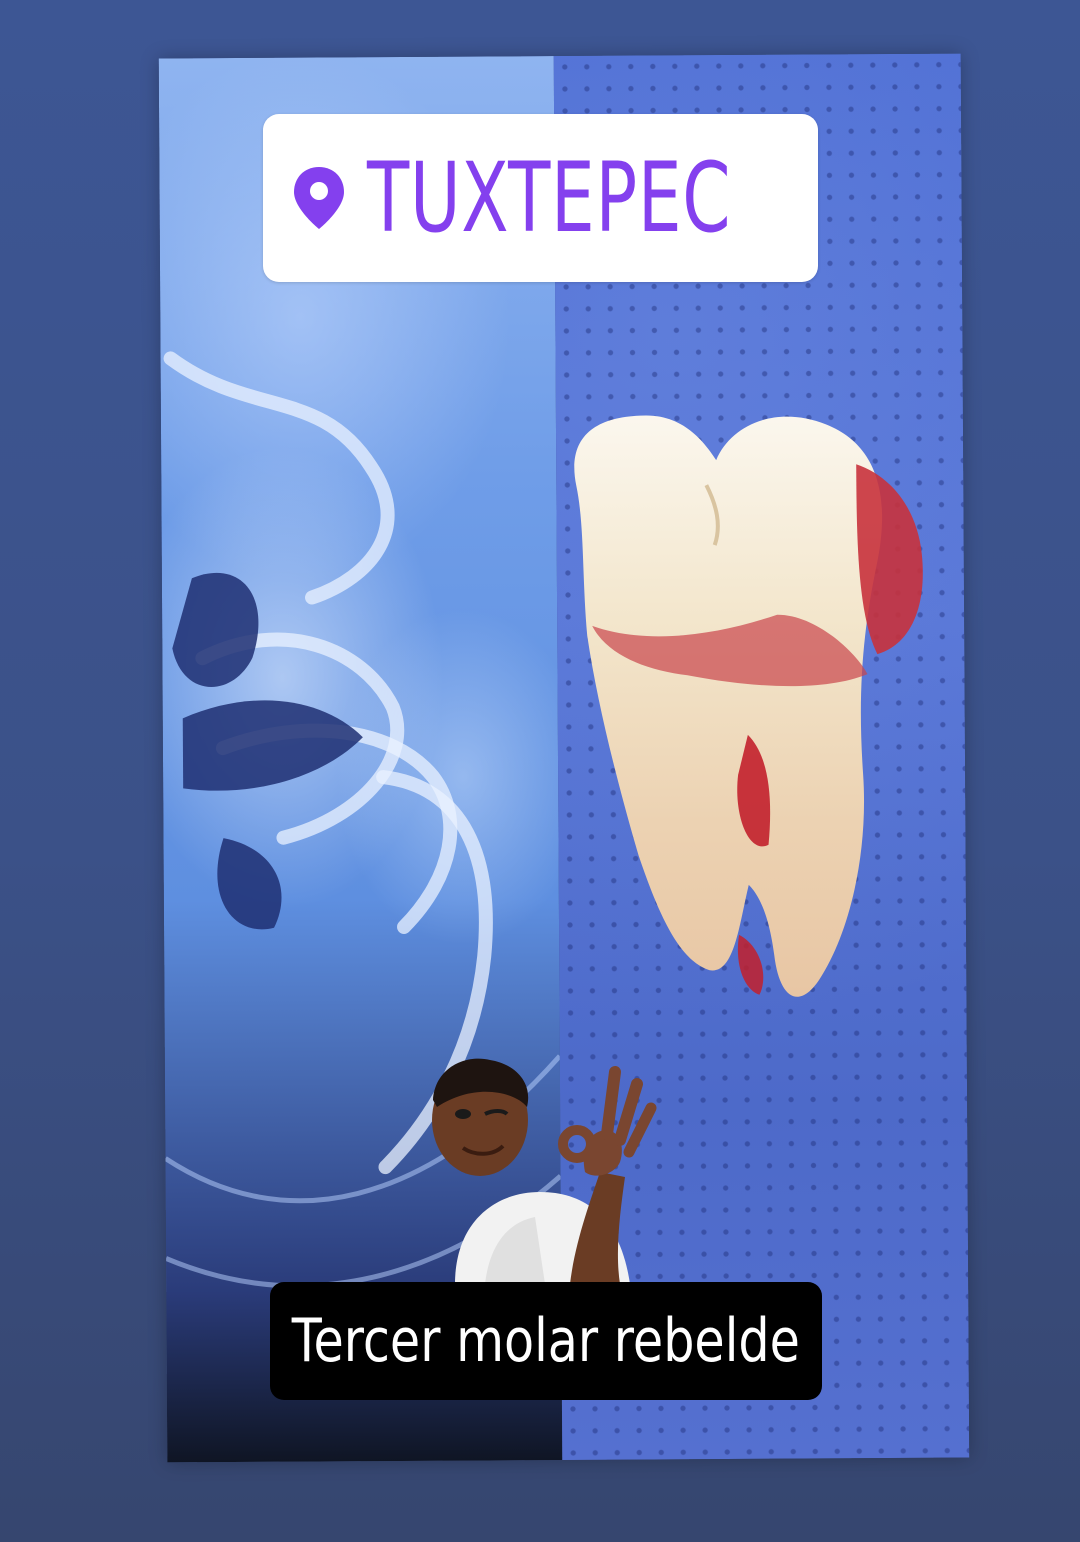  I want to click on location-pin-icon, so click(319, 198).